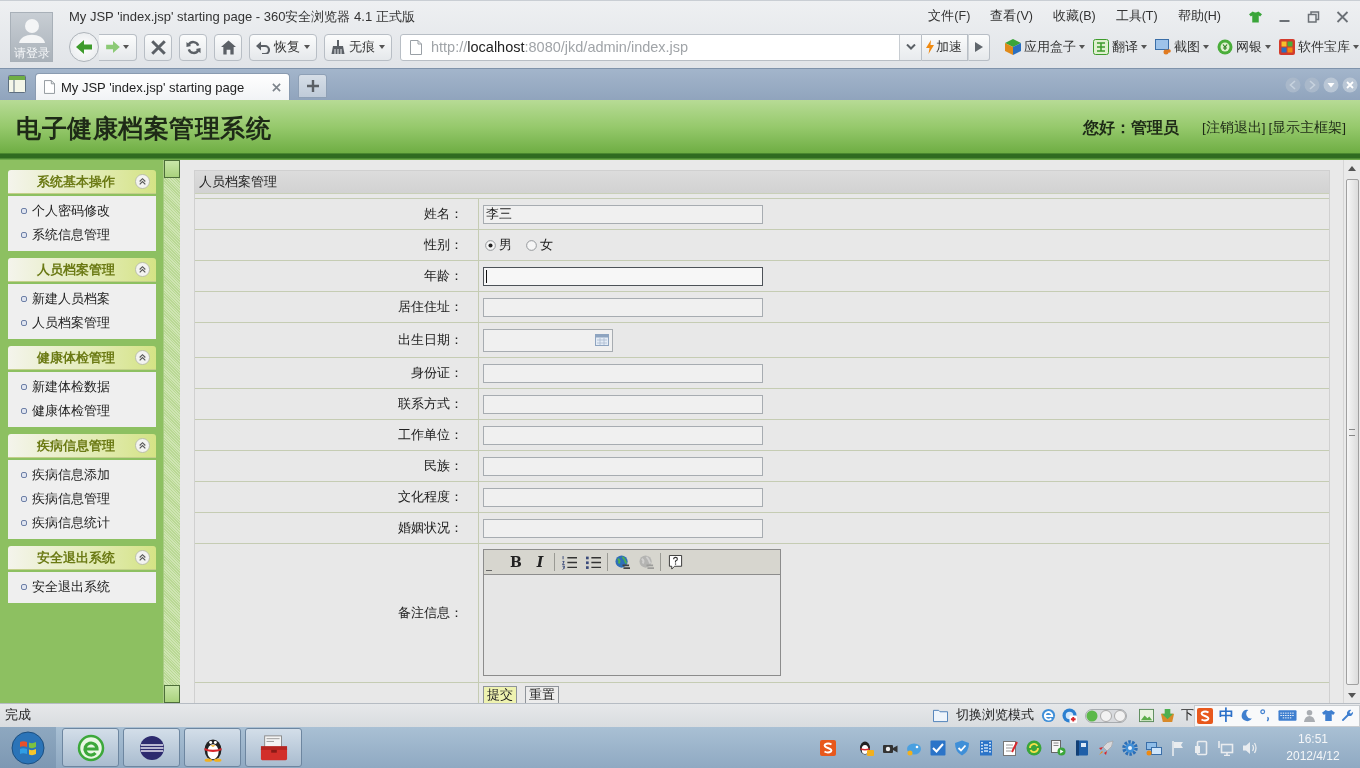 The image size is (1360, 768). Describe the element at coordinates (1244, 47) in the screenshot. I see `extension-button: 网银` at that location.